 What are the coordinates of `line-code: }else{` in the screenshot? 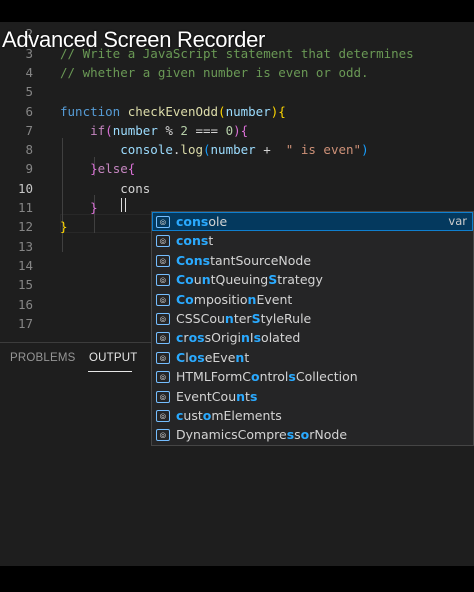 It's located at (97, 168).